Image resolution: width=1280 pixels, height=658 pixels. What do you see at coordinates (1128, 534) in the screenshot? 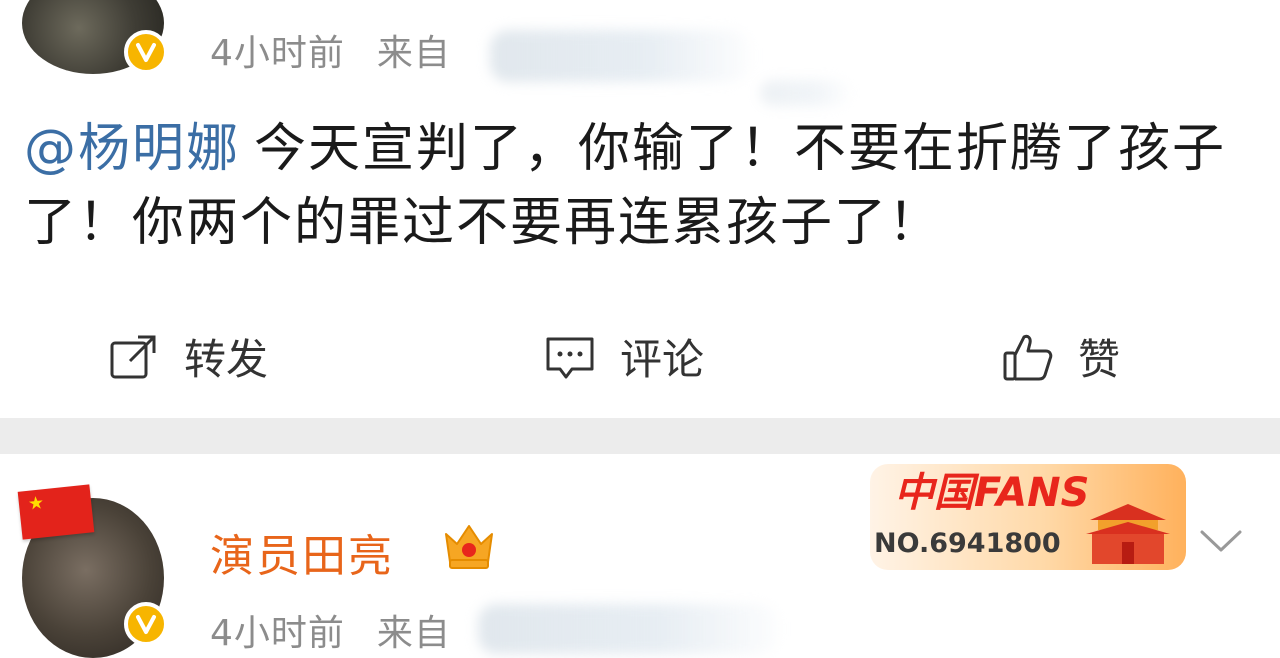
I see `gate-icon` at bounding box center [1128, 534].